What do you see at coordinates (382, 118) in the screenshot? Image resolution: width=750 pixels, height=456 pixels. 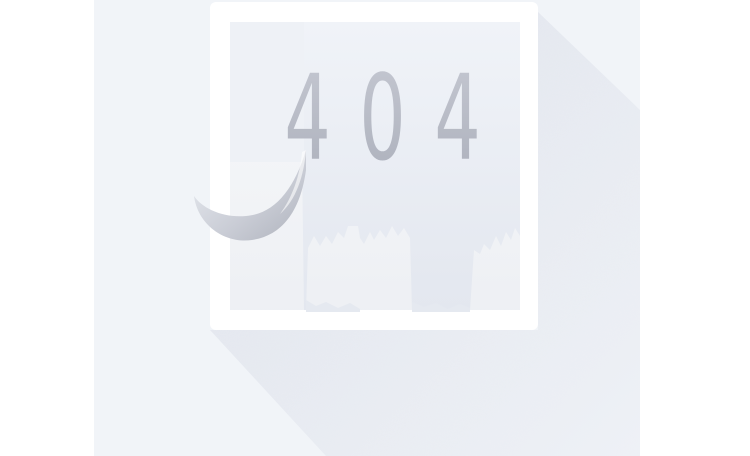 I see `error-digit: 0` at bounding box center [382, 118].